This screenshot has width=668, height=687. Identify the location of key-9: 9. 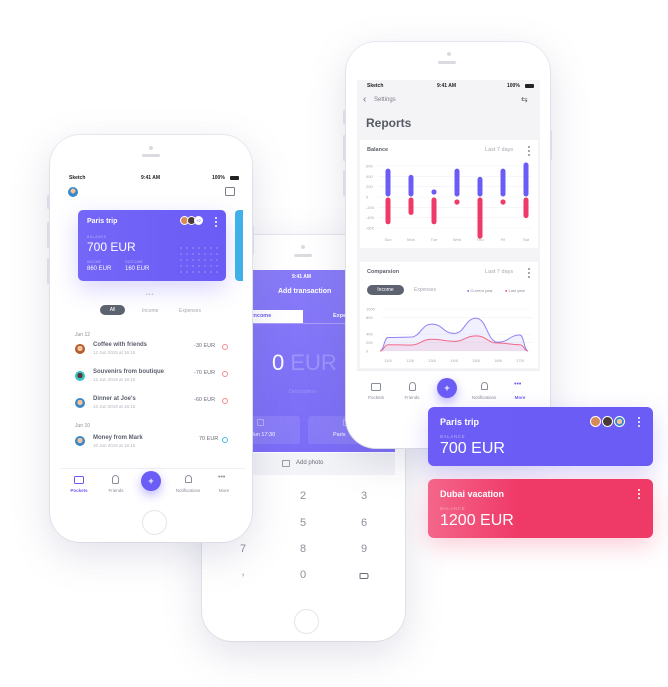
(364, 549).